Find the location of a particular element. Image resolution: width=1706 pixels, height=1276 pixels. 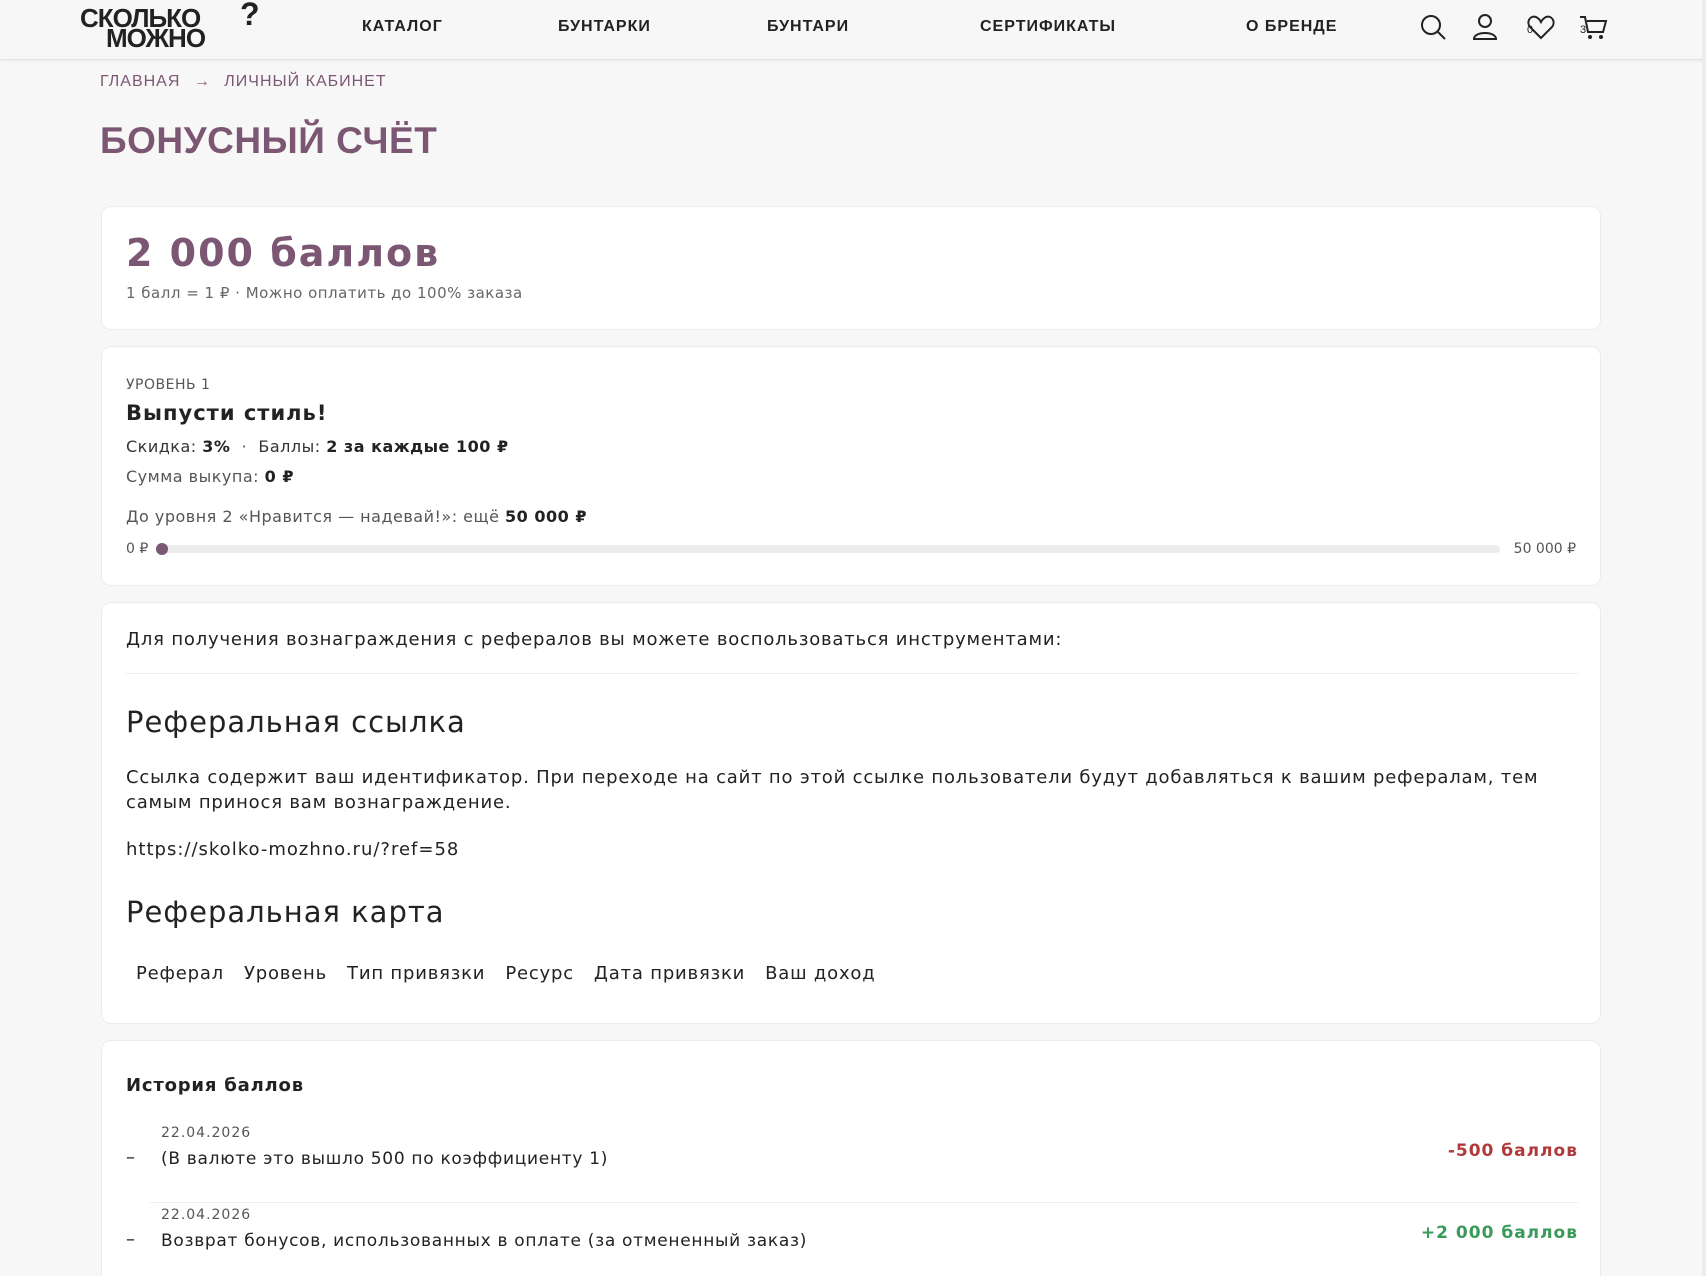

progress-max-label: 50 000 ₽ is located at coordinates (1544, 549).